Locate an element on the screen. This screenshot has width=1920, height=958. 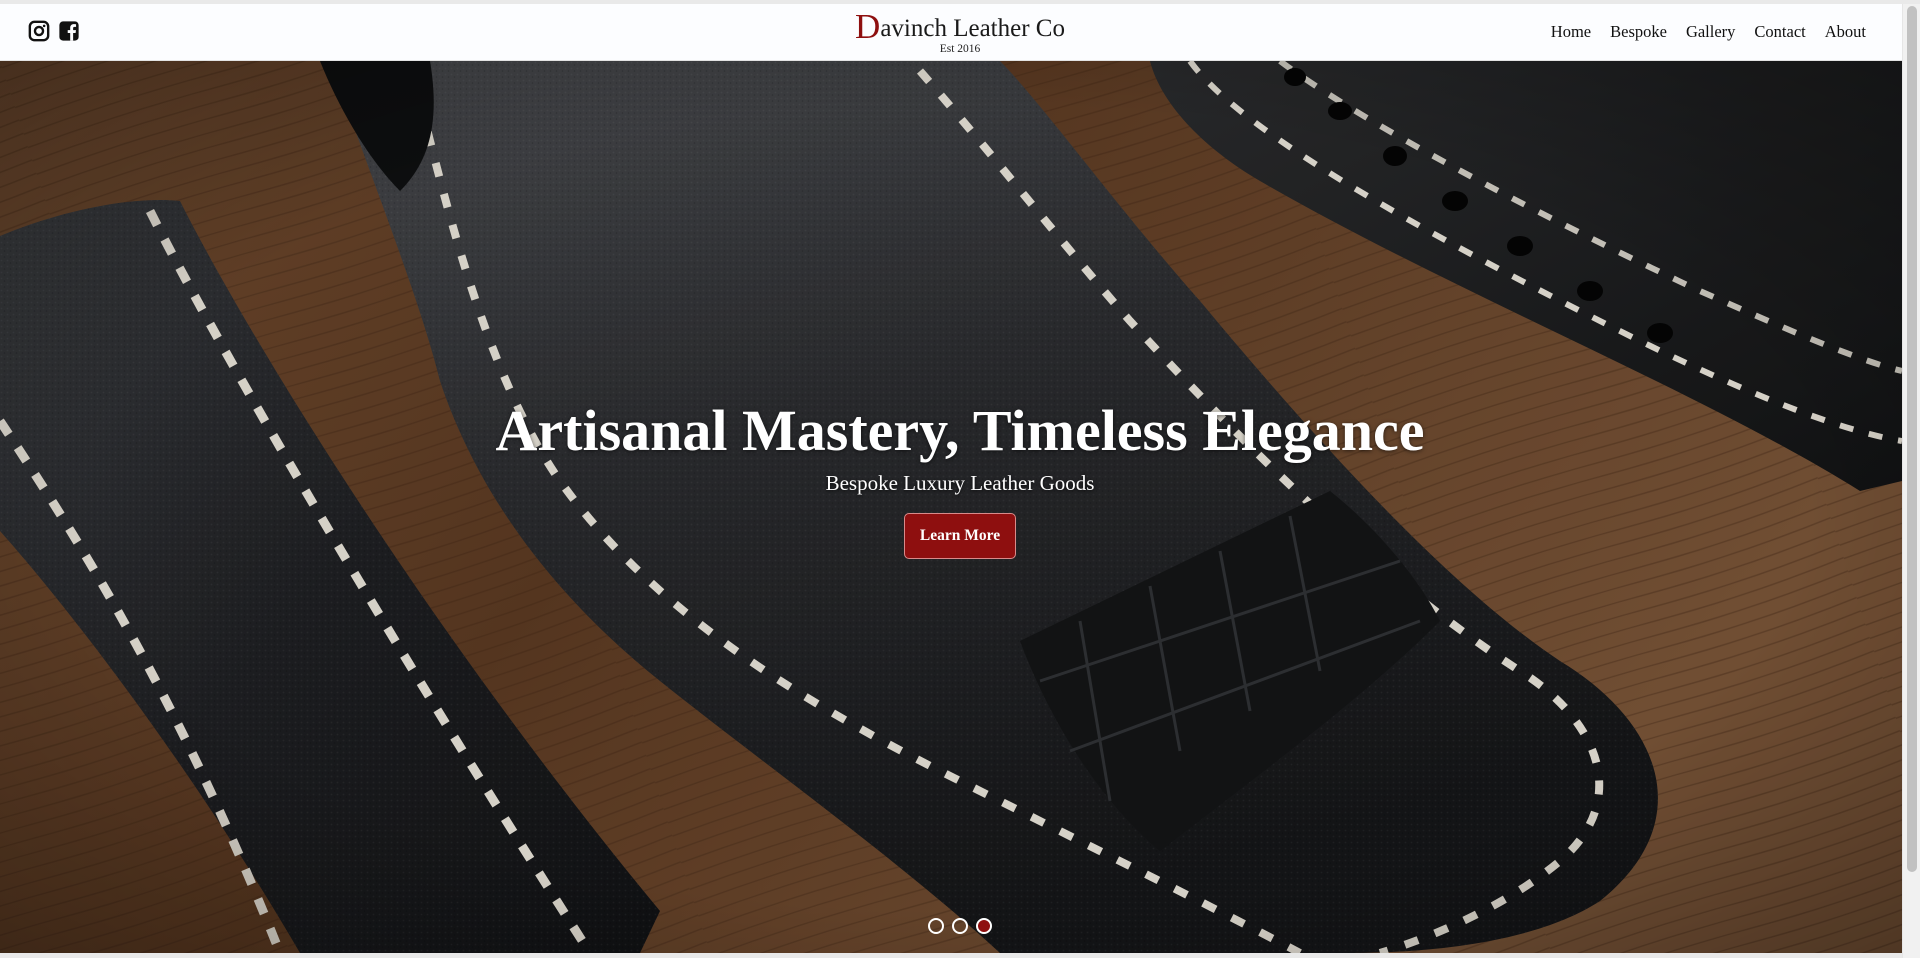
nav-home: Home is located at coordinates (1571, 32).